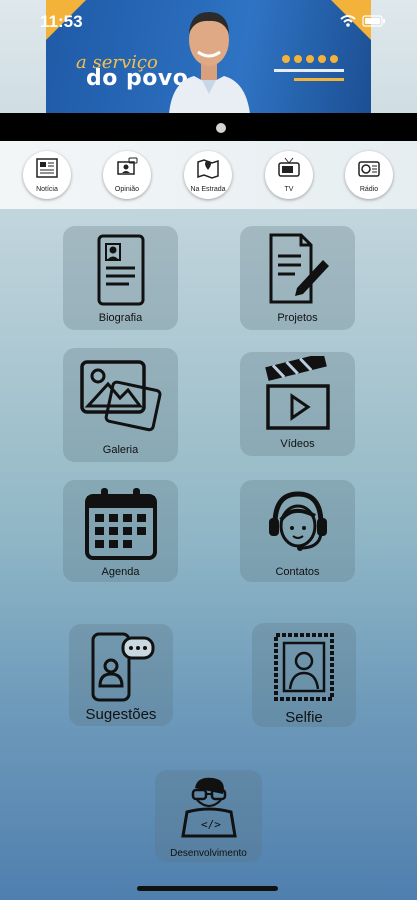 This screenshot has width=417, height=900. What do you see at coordinates (304, 667) in the screenshot?
I see `portrait-frame-icon` at bounding box center [304, 667].